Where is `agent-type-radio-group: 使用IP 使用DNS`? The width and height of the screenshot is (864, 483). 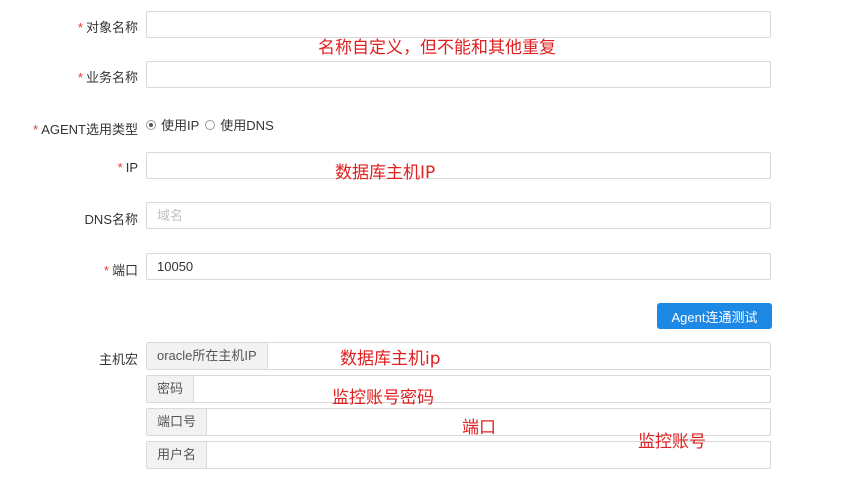
agent-type-radio-group: 使用IP 使用DNS is located at coordinates (213, 124).